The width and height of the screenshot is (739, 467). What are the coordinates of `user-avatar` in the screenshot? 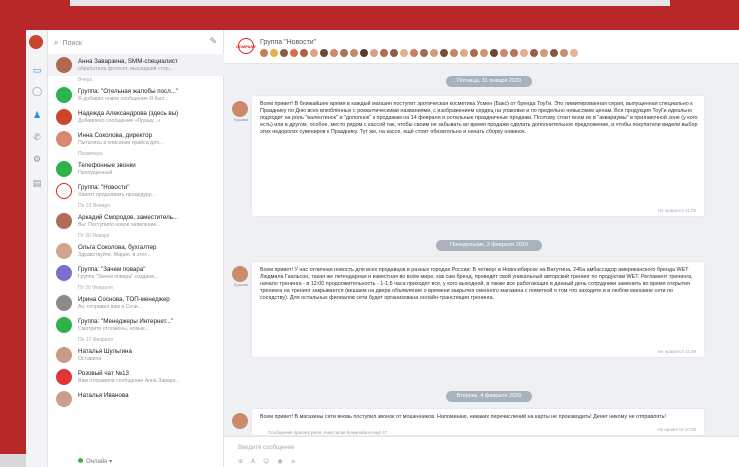 It's located at (36, 42).